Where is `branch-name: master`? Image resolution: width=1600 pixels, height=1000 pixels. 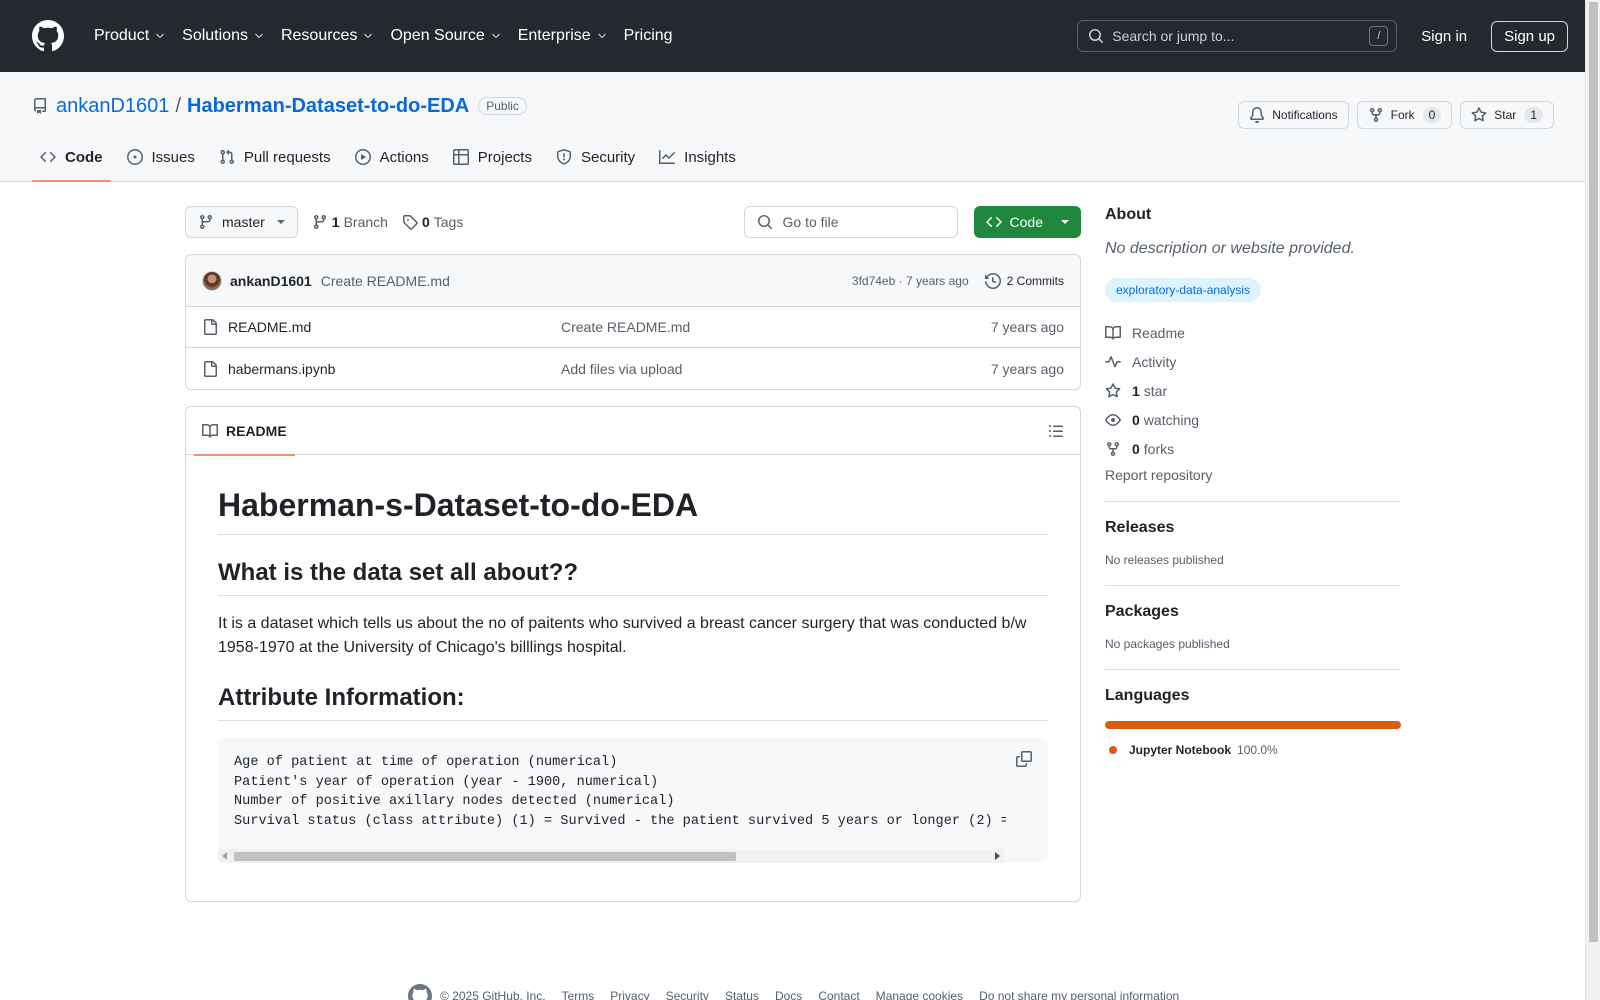 branch-name: master is located at coordinates (243, 222).